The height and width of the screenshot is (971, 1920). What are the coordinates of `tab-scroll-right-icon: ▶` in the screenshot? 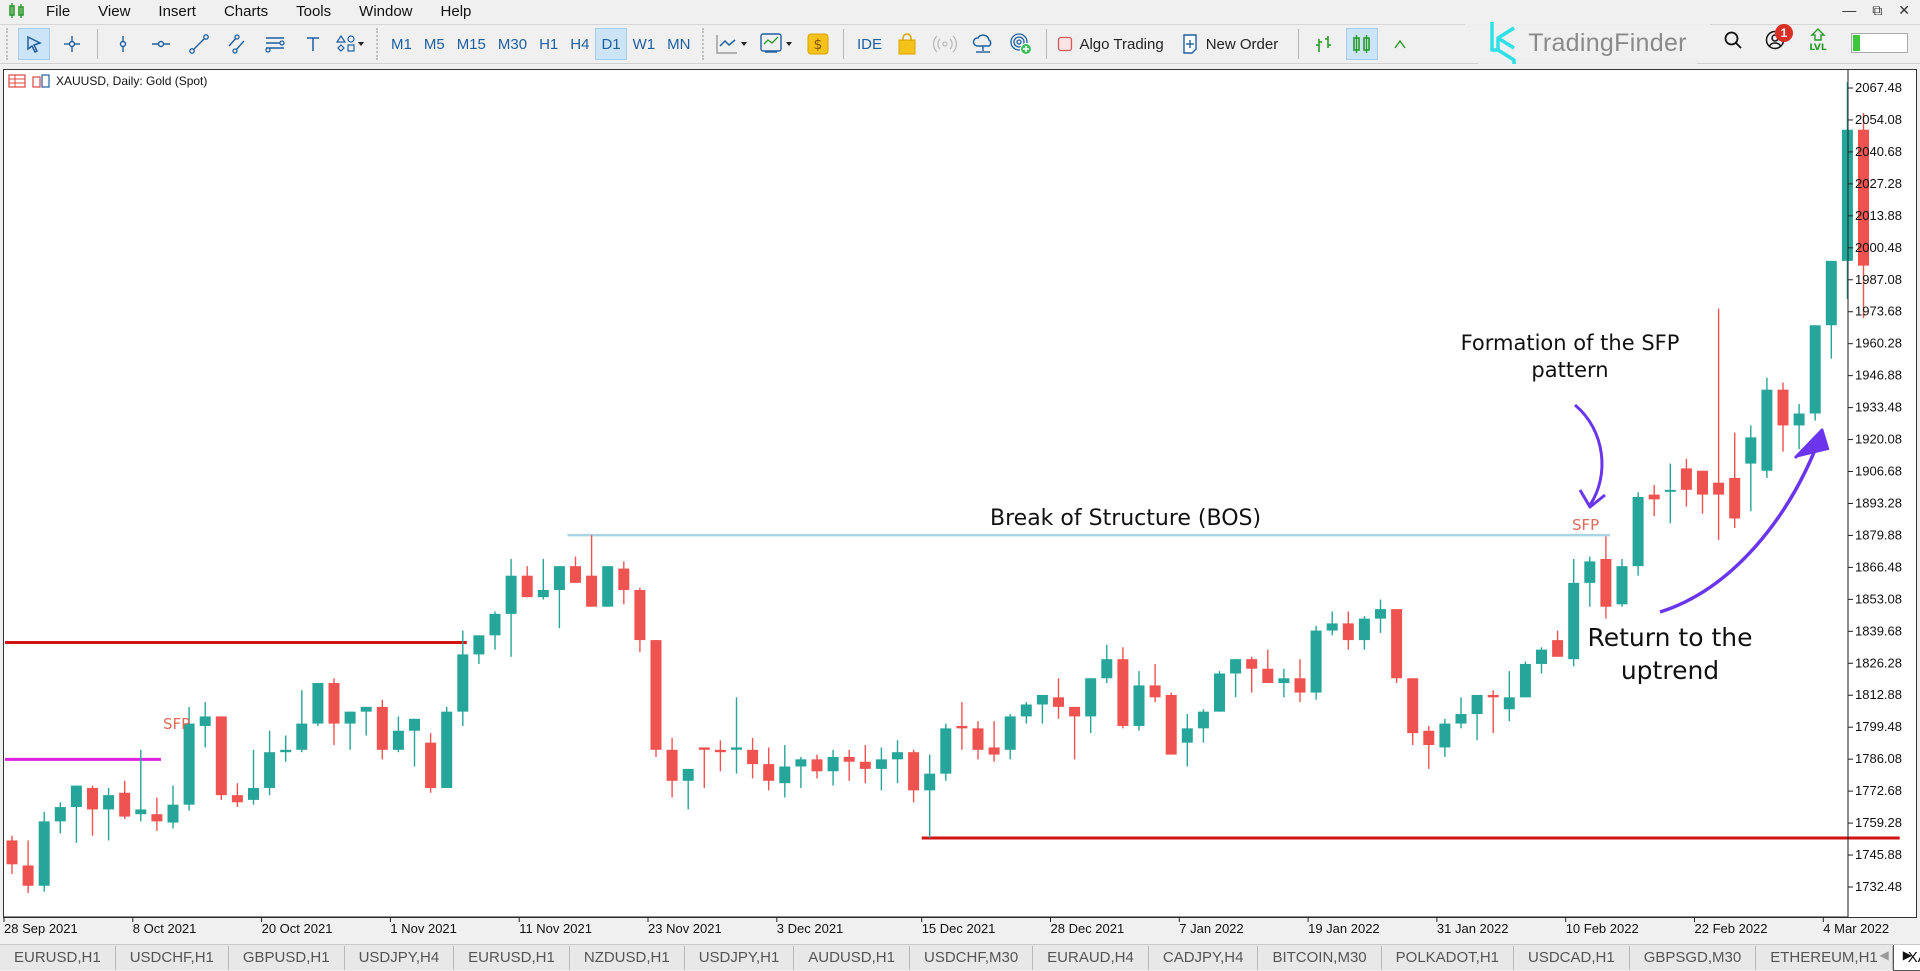 It's located at (1907, 955).